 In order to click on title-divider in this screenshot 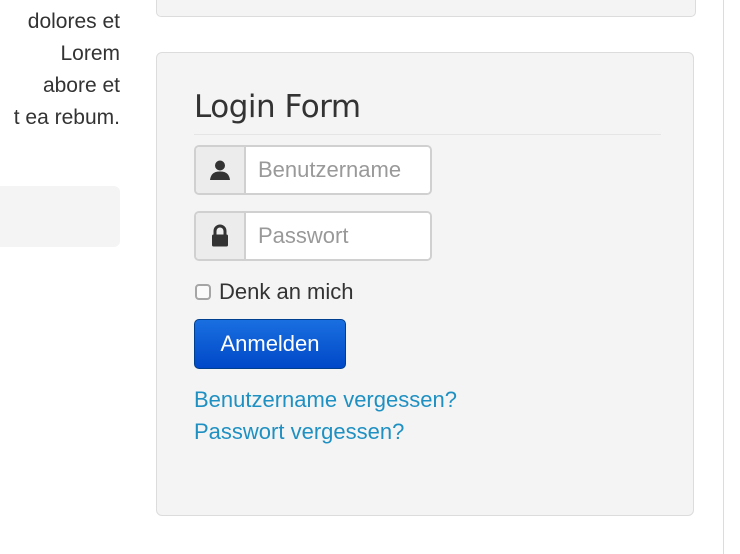, I will do `click(427, 134)`.